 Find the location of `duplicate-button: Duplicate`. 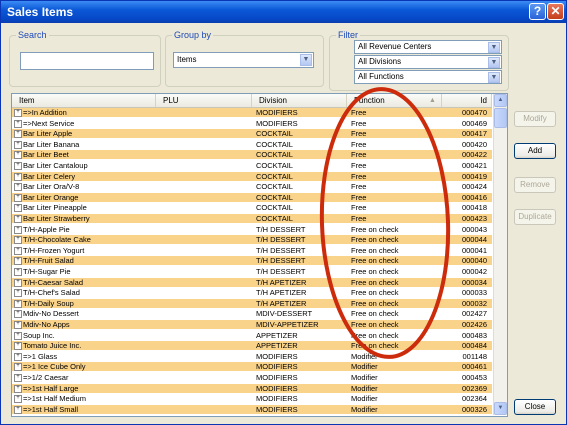

duplicate-button: Duplicate is located at coordinates (535, 217).